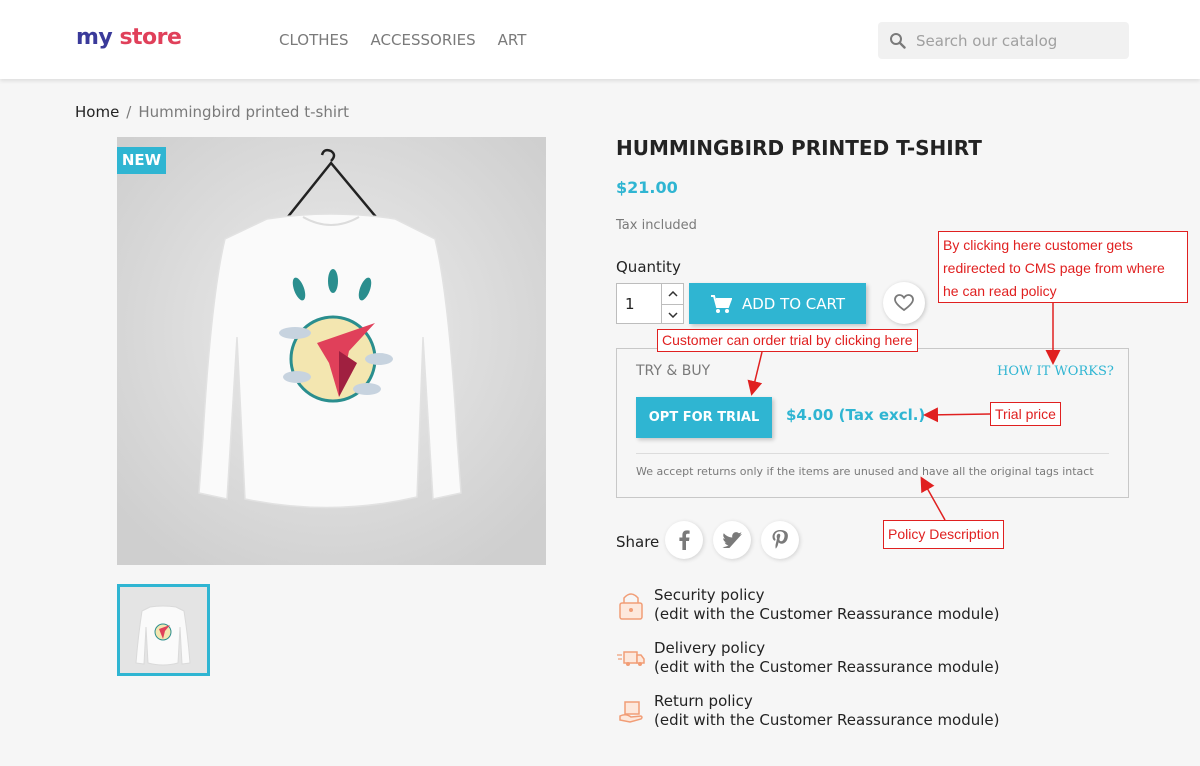 This screenshot has width=1200, height=766. I want to click on search-box, so click(1003, 40).